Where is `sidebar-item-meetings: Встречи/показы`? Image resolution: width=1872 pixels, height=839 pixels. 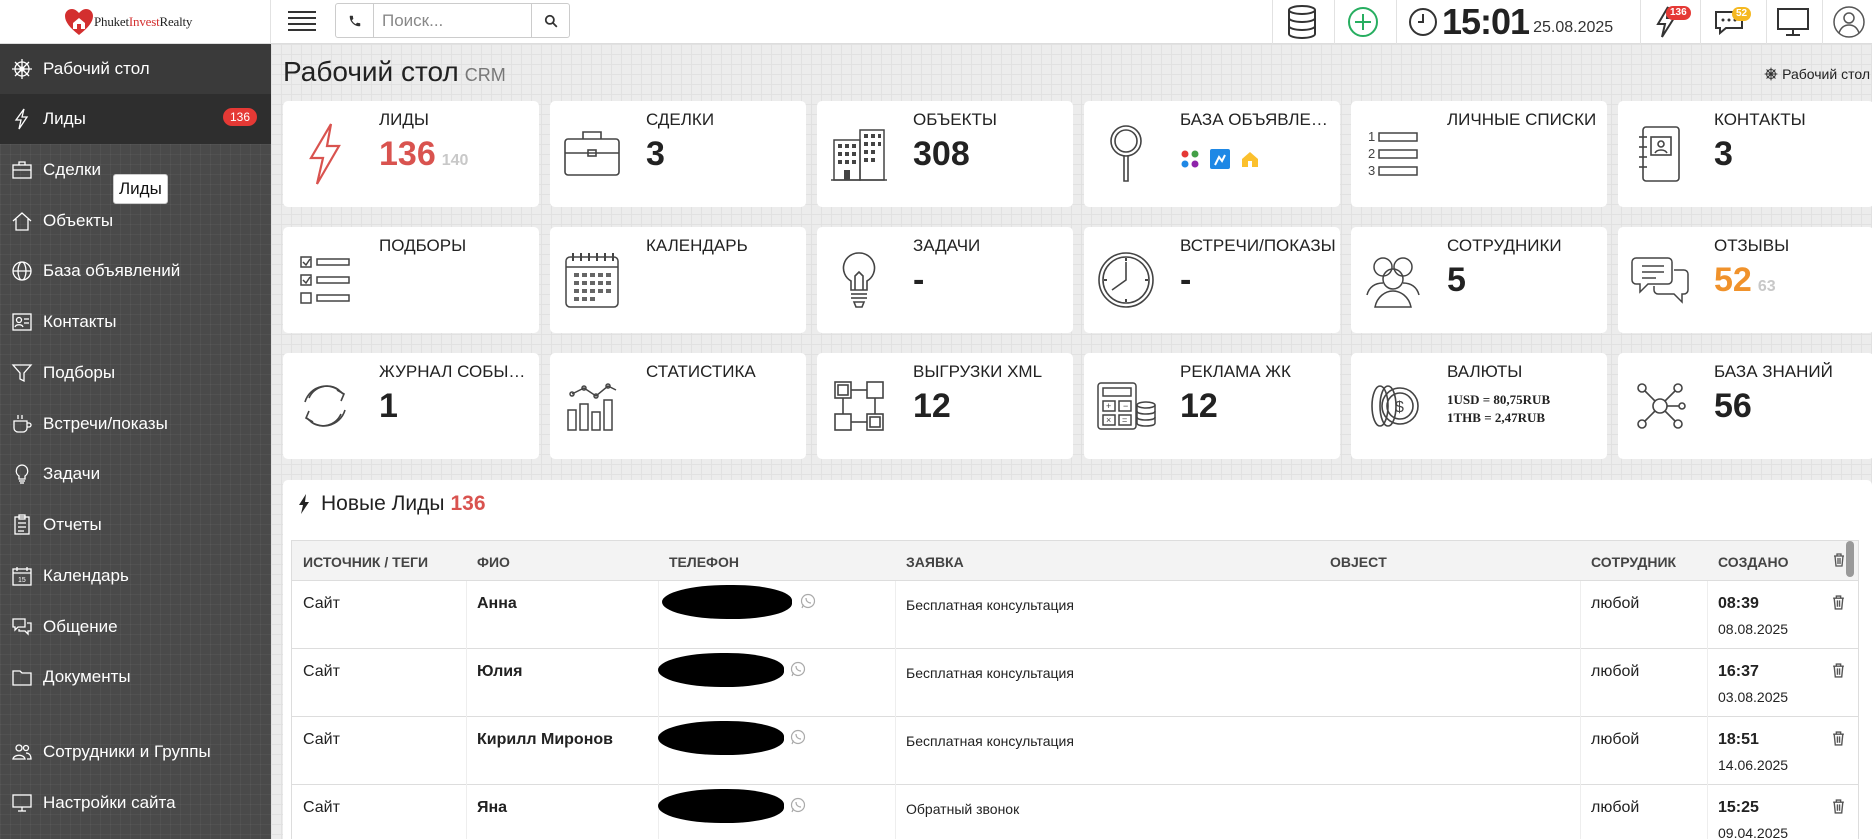
sidebar-item-meetings: Встречи/показы is located at coordinates (135, 424).